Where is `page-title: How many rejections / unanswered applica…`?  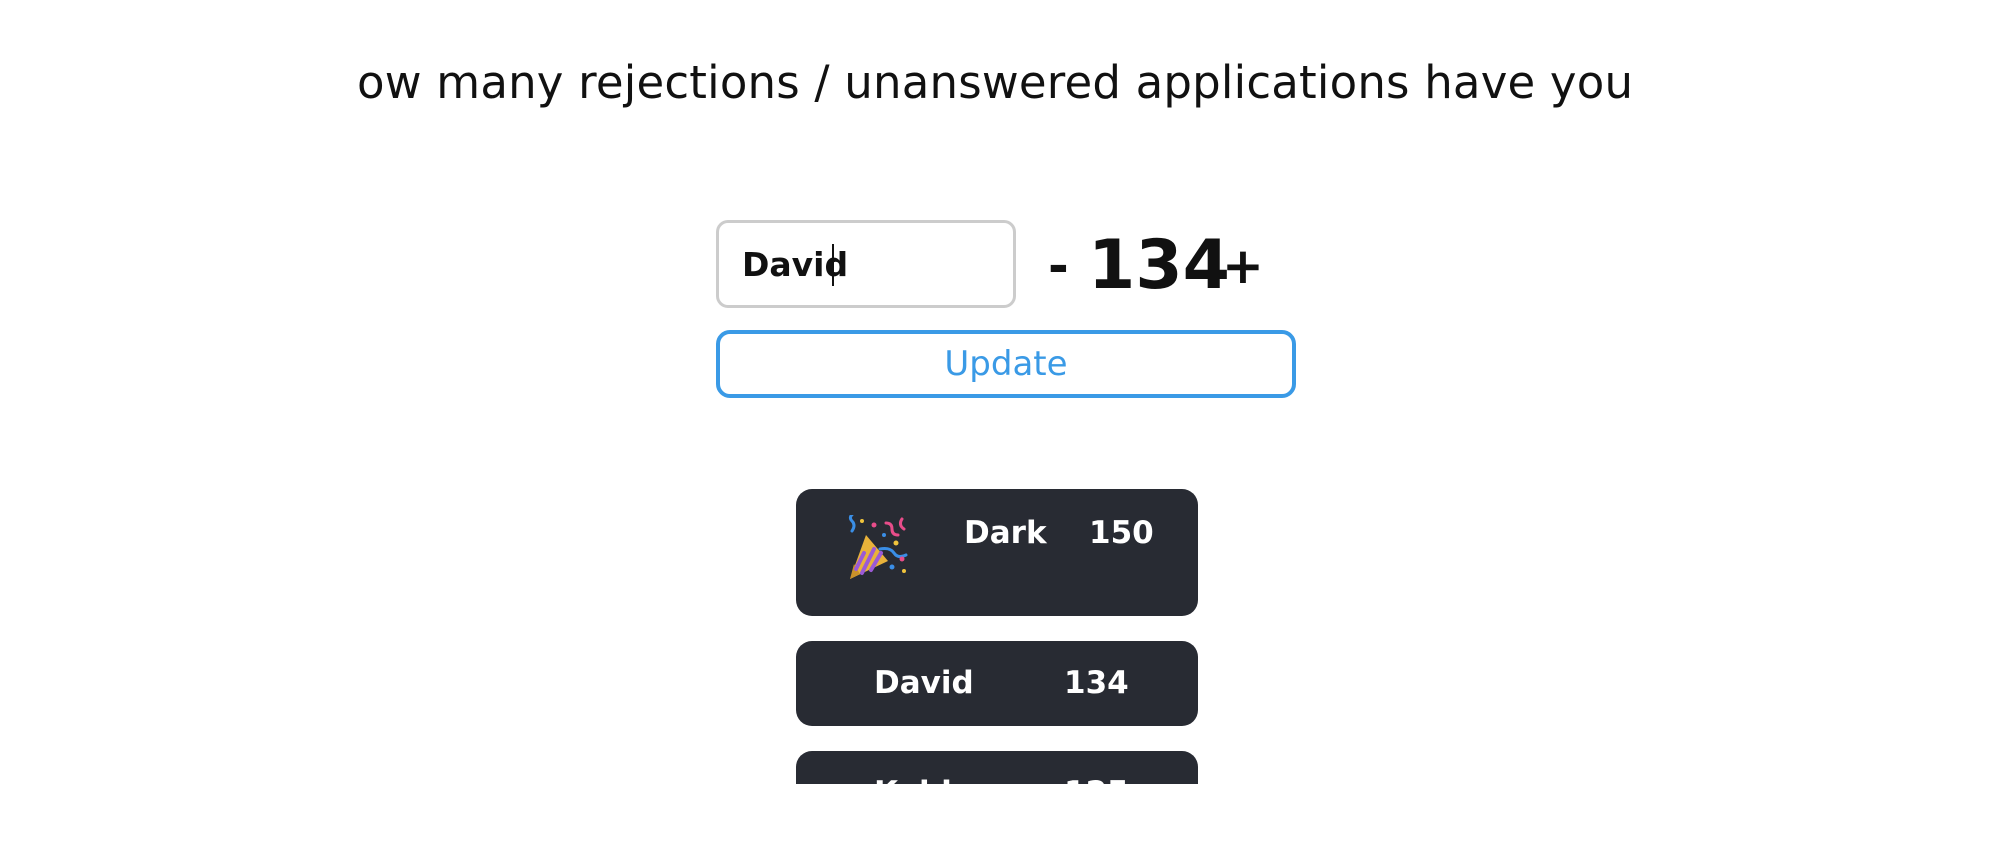
page-title: How many rejections / unanswered applica… is located at coordinates (1001, 82).